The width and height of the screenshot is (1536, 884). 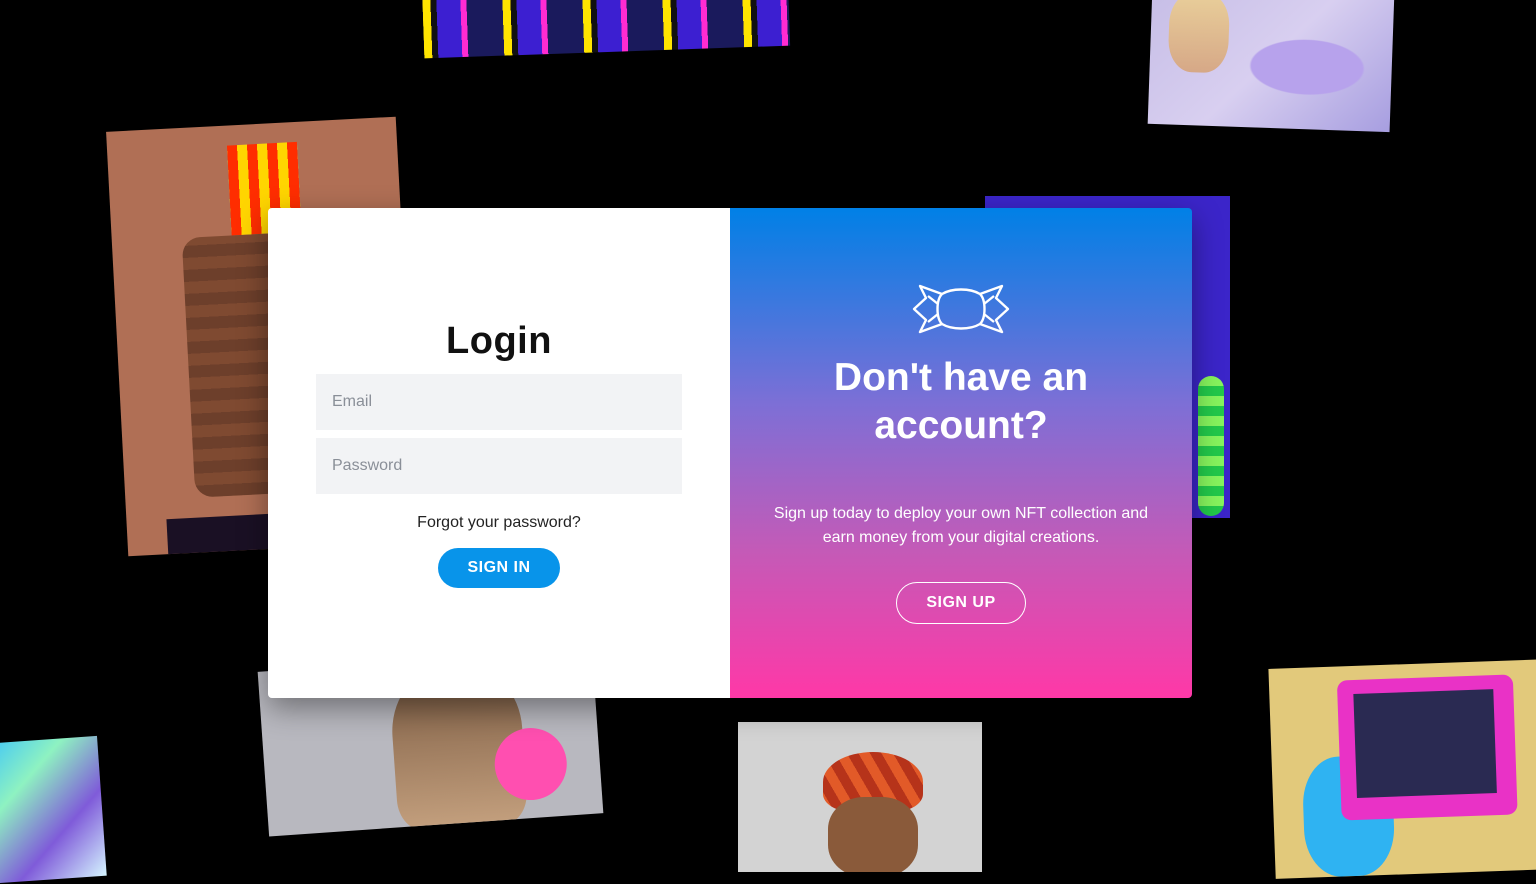 I want to click on sign-up-button: SIGN UP, so click(x=961, y=603).